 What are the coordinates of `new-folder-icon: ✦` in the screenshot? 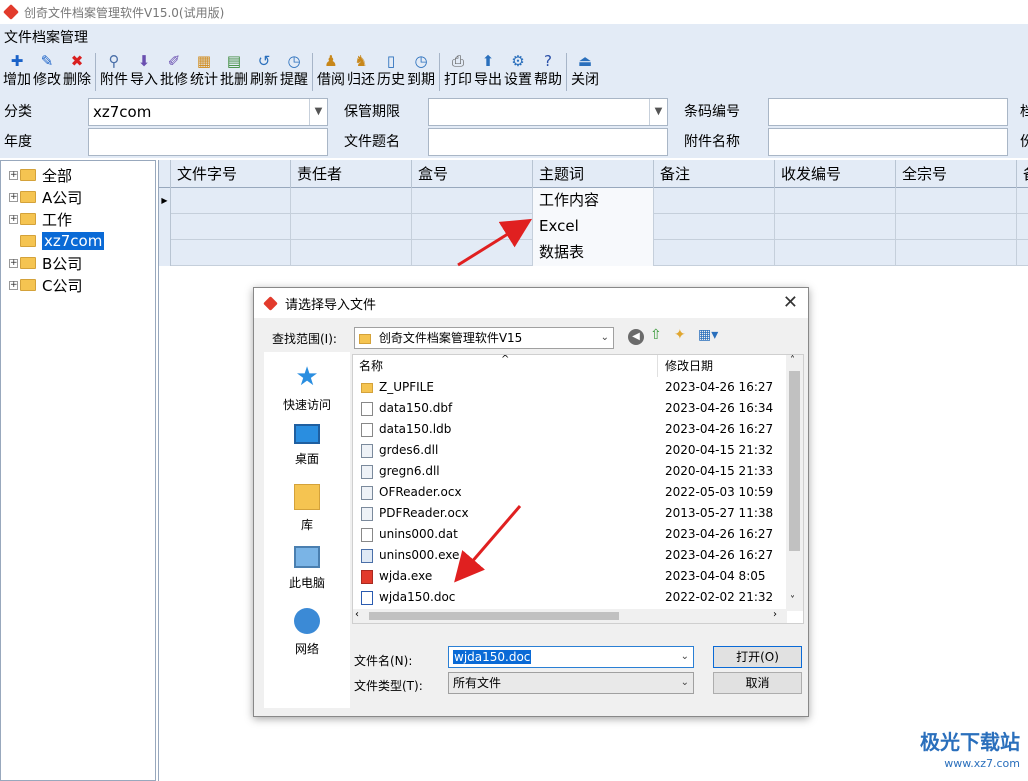 It's located at (680, 335).